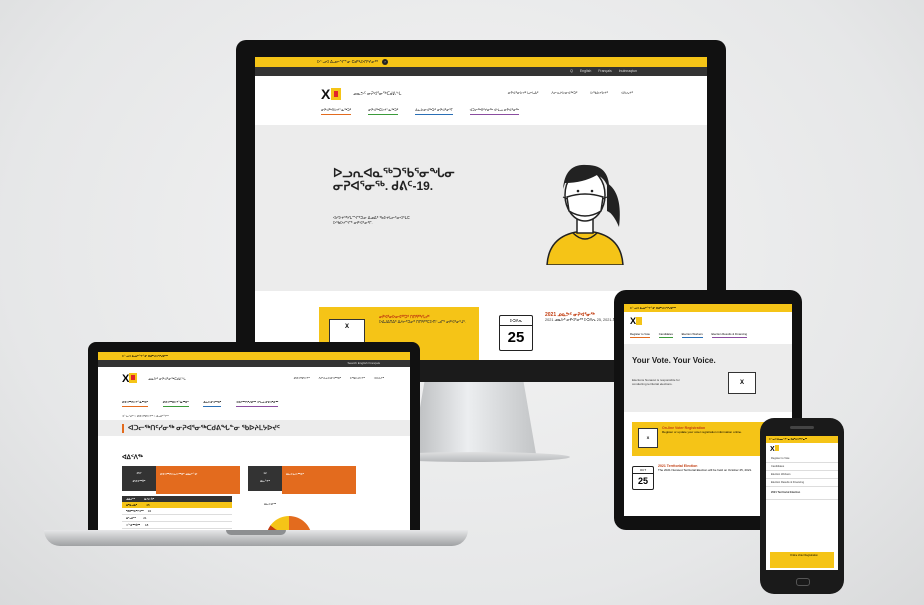 Image resolution: width=924 pixels, height=605 pixels. What do you see at coordinates (729, 335) in the screenshot?
I see `secnav-item: Election Results & Financing` at bounding box center [729, 335].